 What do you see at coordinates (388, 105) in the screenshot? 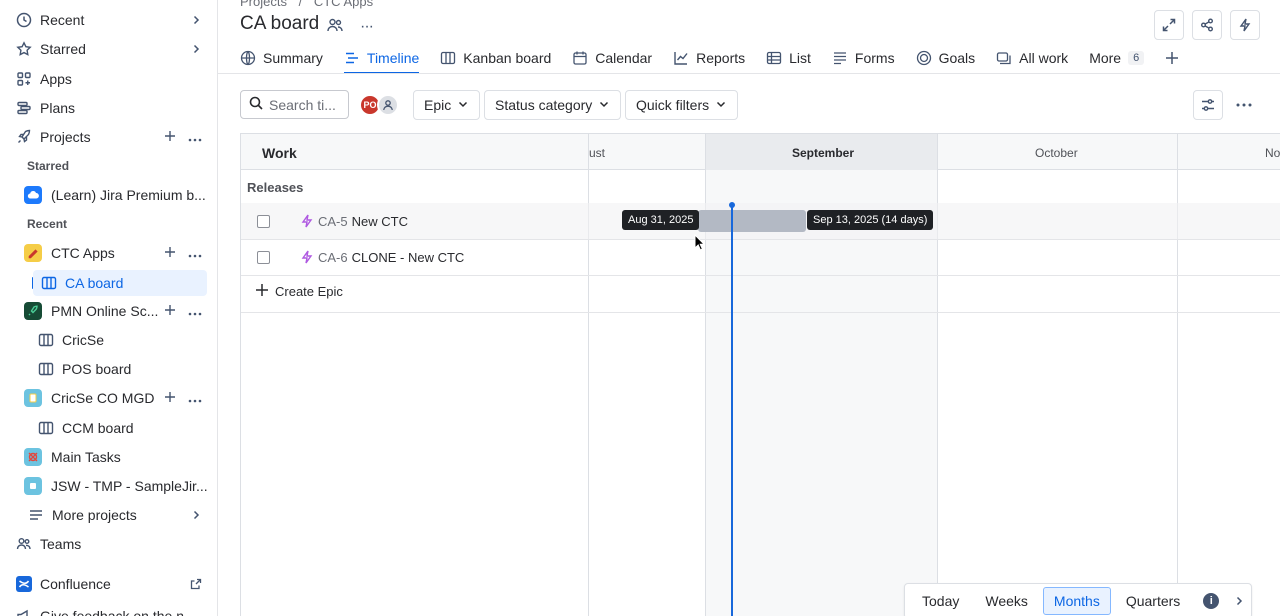
I see `unassigned-avatar-icon` at bounding box center [388, 105].